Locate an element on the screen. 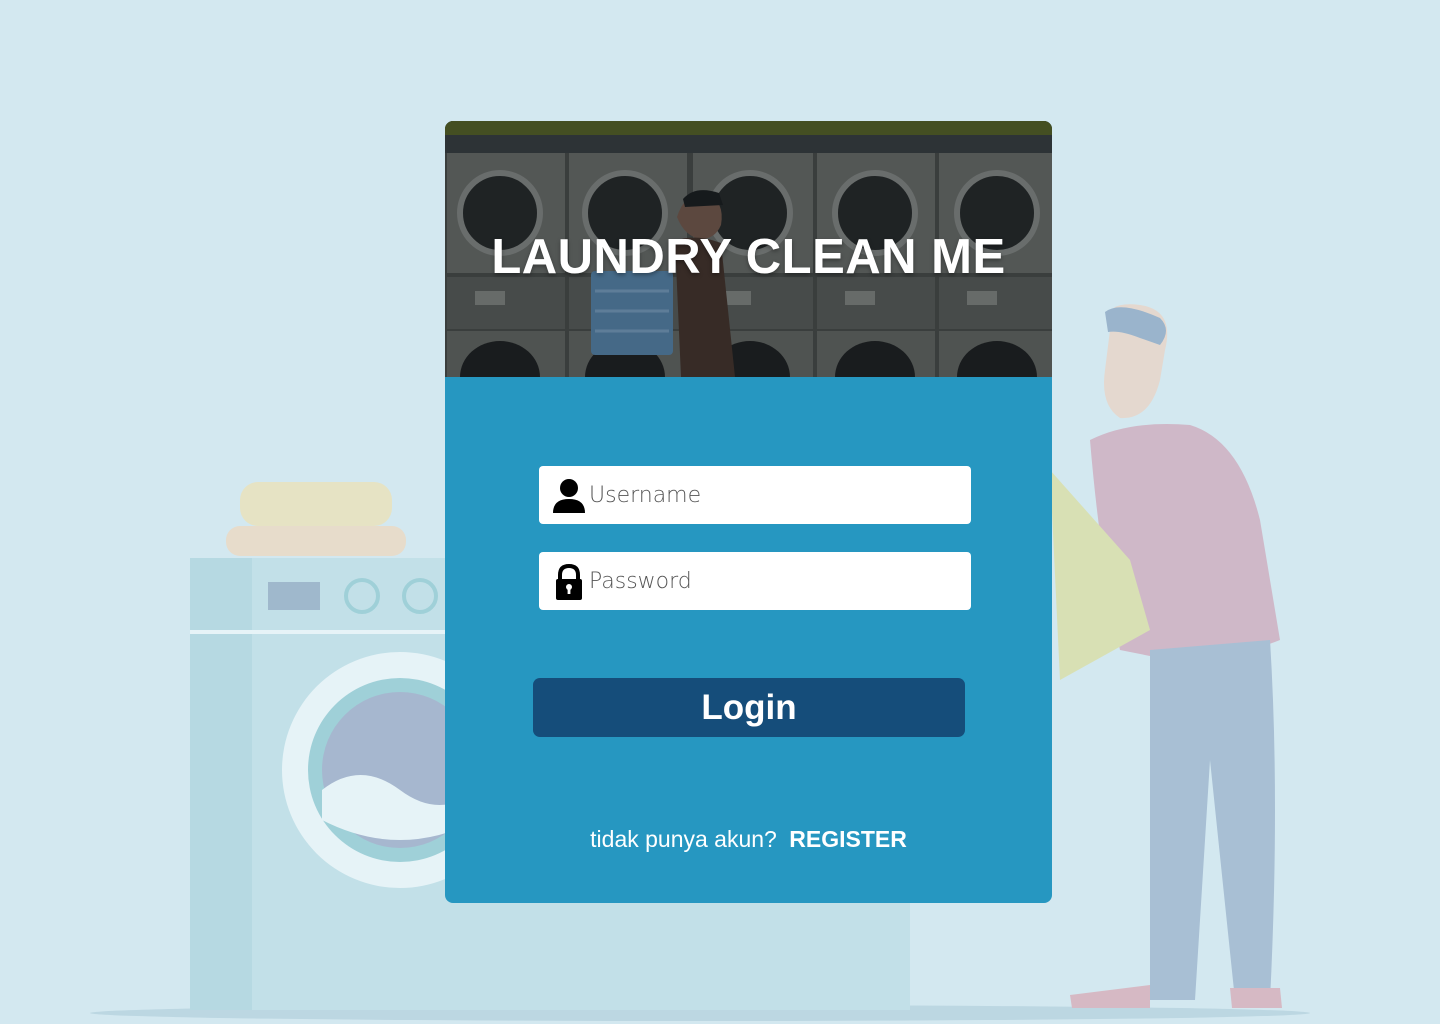 The height and width of the screenshot is (1024, 1440). user-icon is located at coordinates (569, 496).